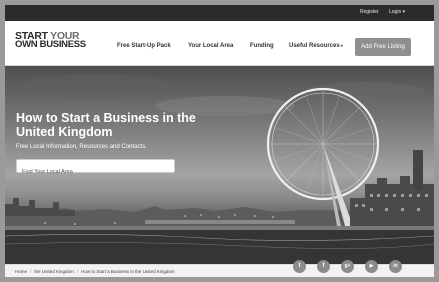 This screenshot has height=282, width=439. I want to click on facebook-icon: f, so click(323, 266).